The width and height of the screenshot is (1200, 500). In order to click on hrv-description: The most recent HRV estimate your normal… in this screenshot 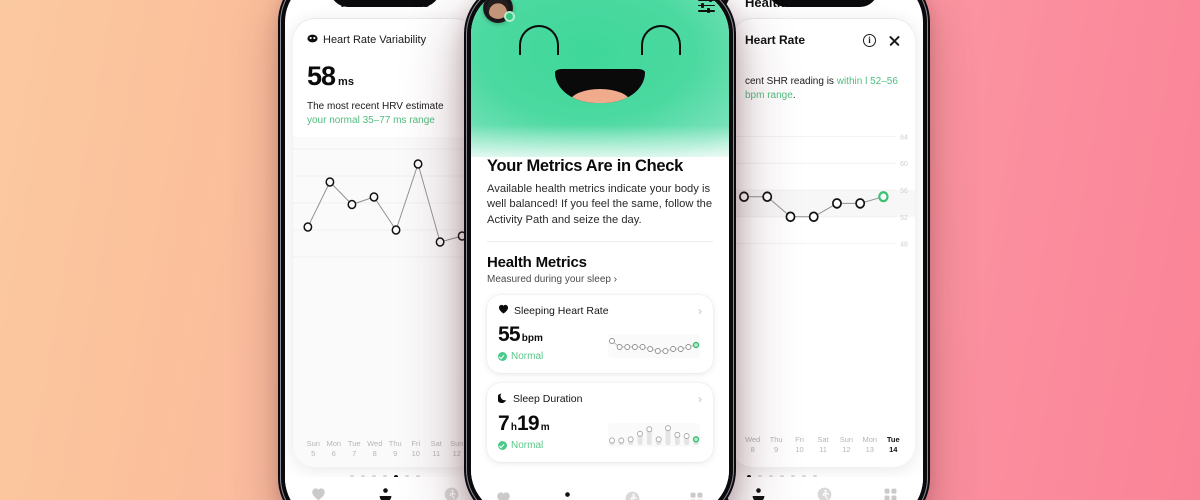, I will do `click(385, 113)`.